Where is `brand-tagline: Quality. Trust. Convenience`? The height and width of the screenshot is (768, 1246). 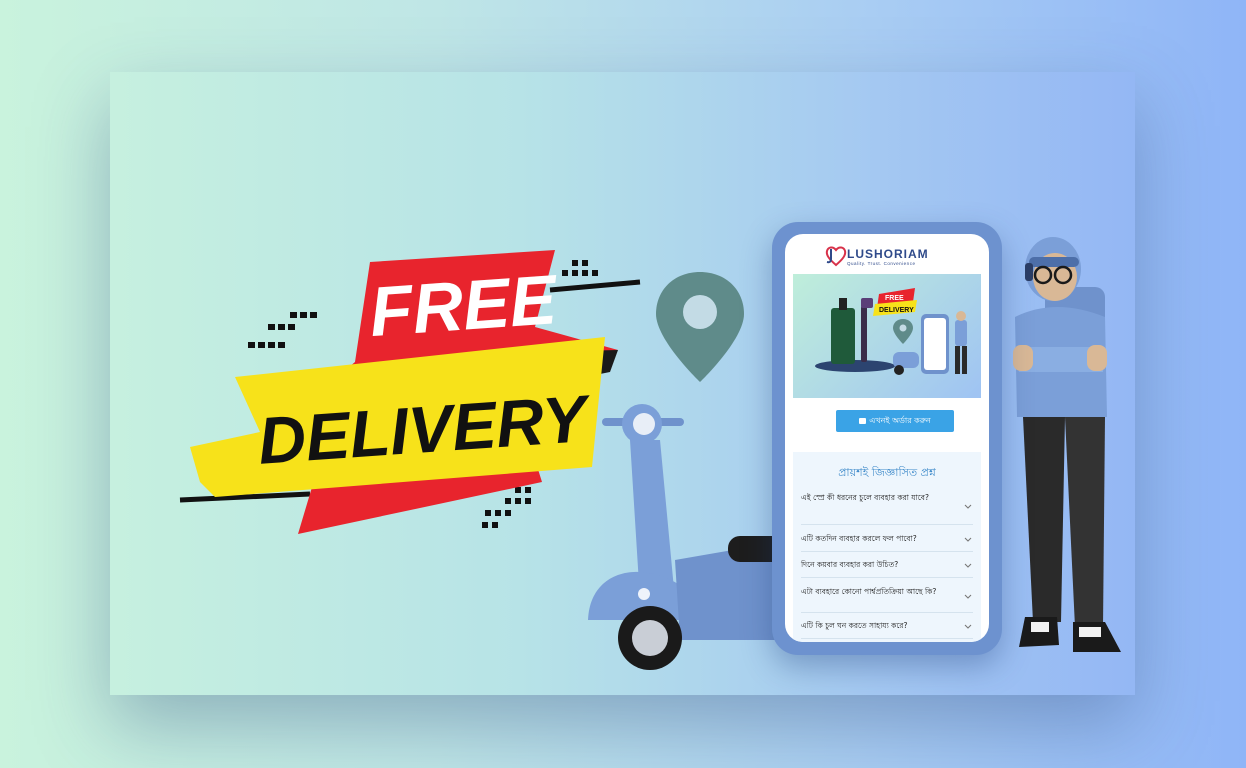
brand-tagline: Quality. Trust. Convenience is located at coordinates (881, 263).